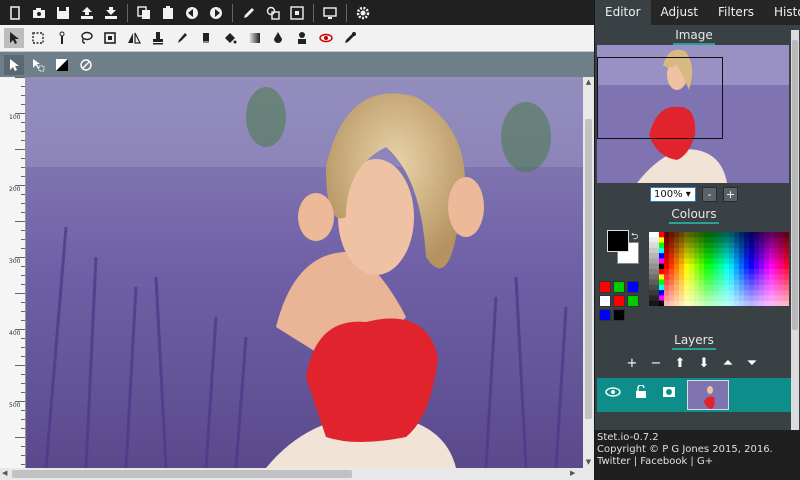 The width and height of the screenshot is (800, 480). What do you see at coordinates (708, 395) in the screenshot?
I see `layer-thumbnail` at bounding box center [708, 395].